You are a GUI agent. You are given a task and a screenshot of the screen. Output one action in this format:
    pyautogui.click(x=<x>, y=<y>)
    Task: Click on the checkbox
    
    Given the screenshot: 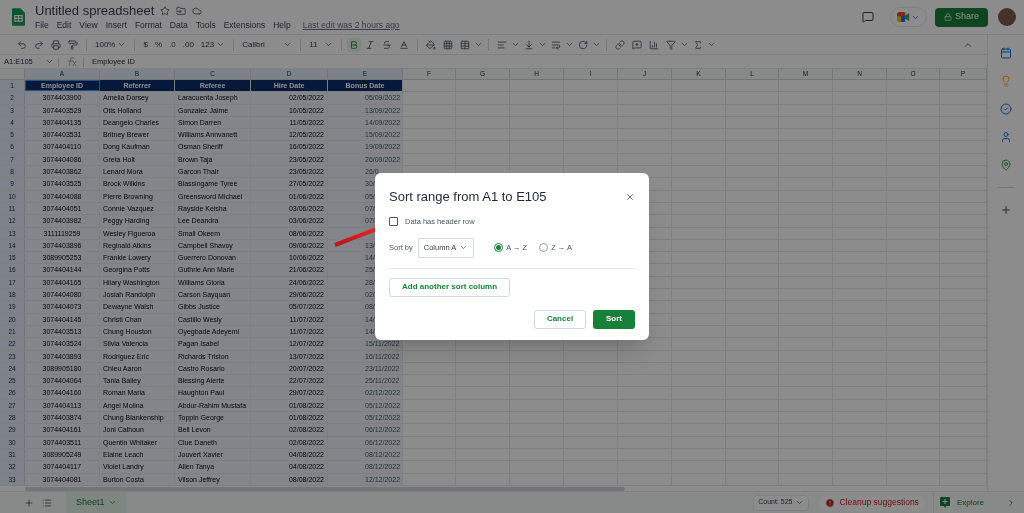 What is the action you would take?
    pyautogui.click(x=393, y=221)
    